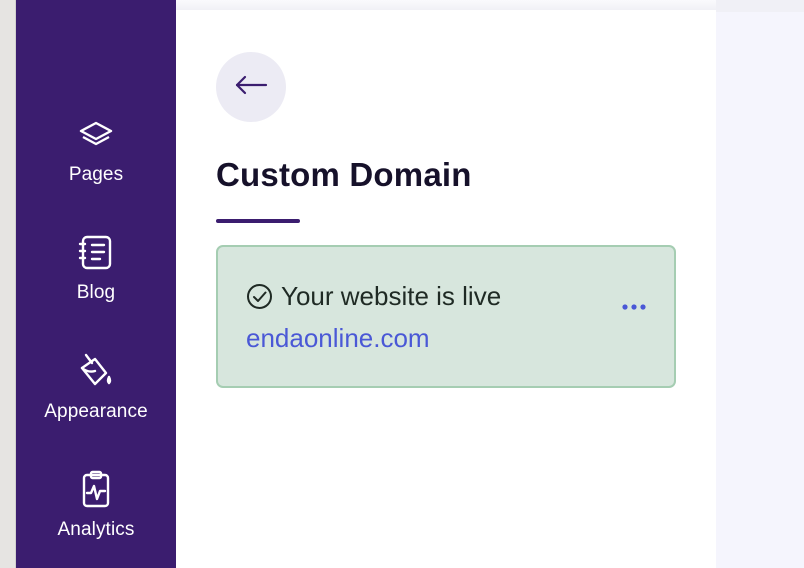  What do you see at coordinates (258, 221) in the screenshot?
I see `title-underline` at bounding box center [258, 221].